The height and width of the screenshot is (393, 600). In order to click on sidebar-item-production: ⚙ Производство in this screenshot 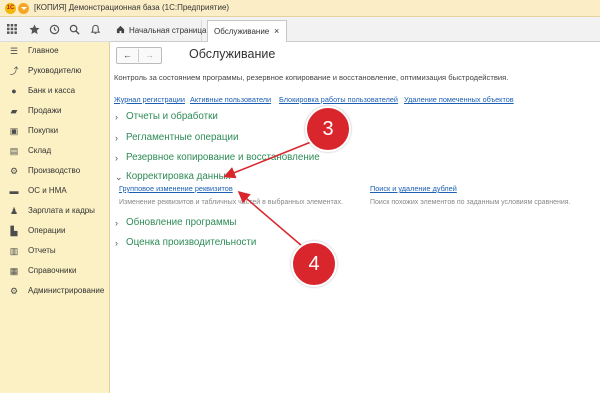, I will do `click(55, 171)`.